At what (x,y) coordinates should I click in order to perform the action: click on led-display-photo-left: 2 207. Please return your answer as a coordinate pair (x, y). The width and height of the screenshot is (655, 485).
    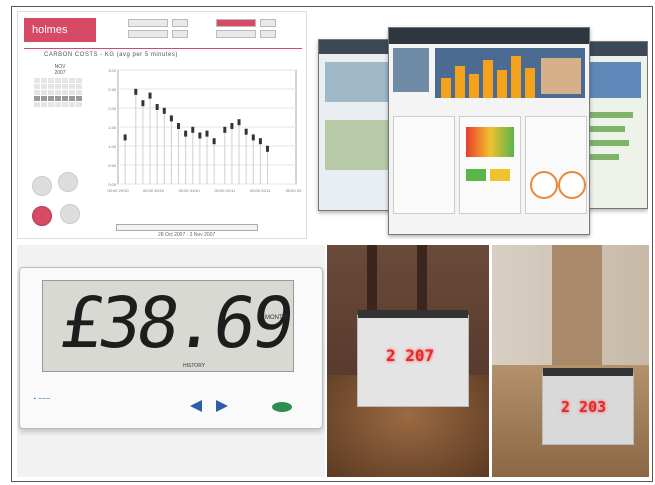
    Looking at the image, I should click on (408, 361).